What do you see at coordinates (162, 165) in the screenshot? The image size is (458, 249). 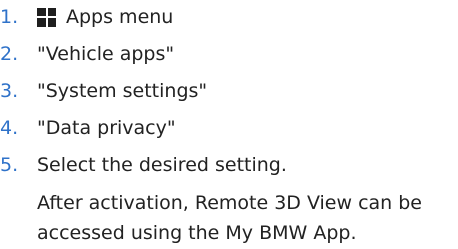 I see `step-label: Select the desired setting.` at bounding box center [162, 165].